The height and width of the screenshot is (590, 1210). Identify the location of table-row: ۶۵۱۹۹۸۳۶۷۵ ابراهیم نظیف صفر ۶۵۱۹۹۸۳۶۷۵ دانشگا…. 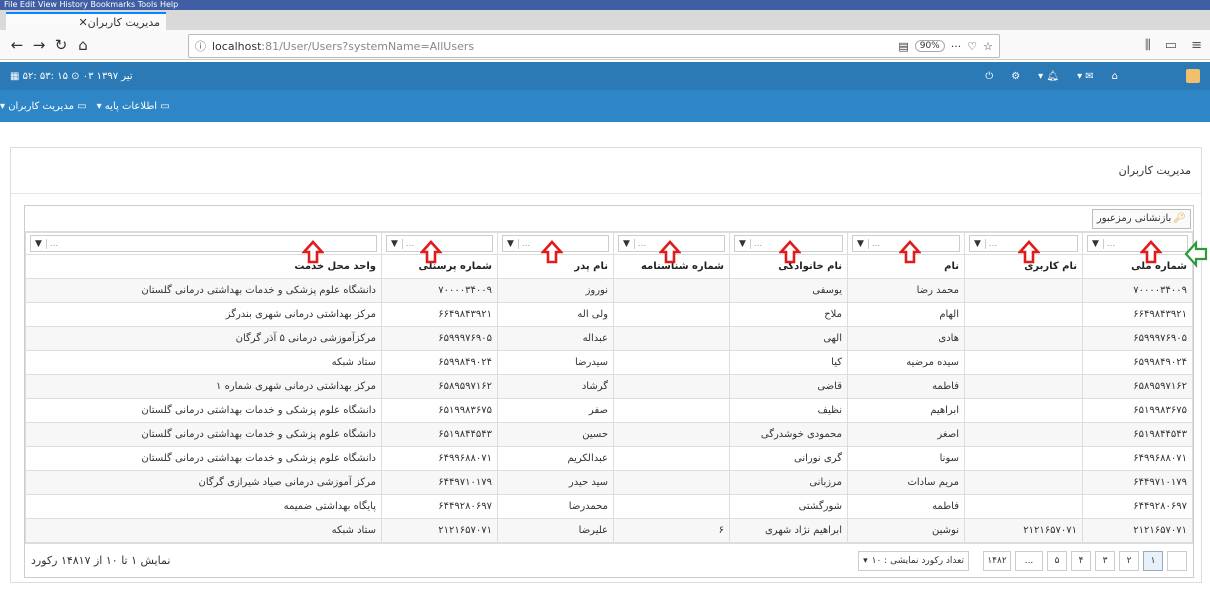
(609, 410).